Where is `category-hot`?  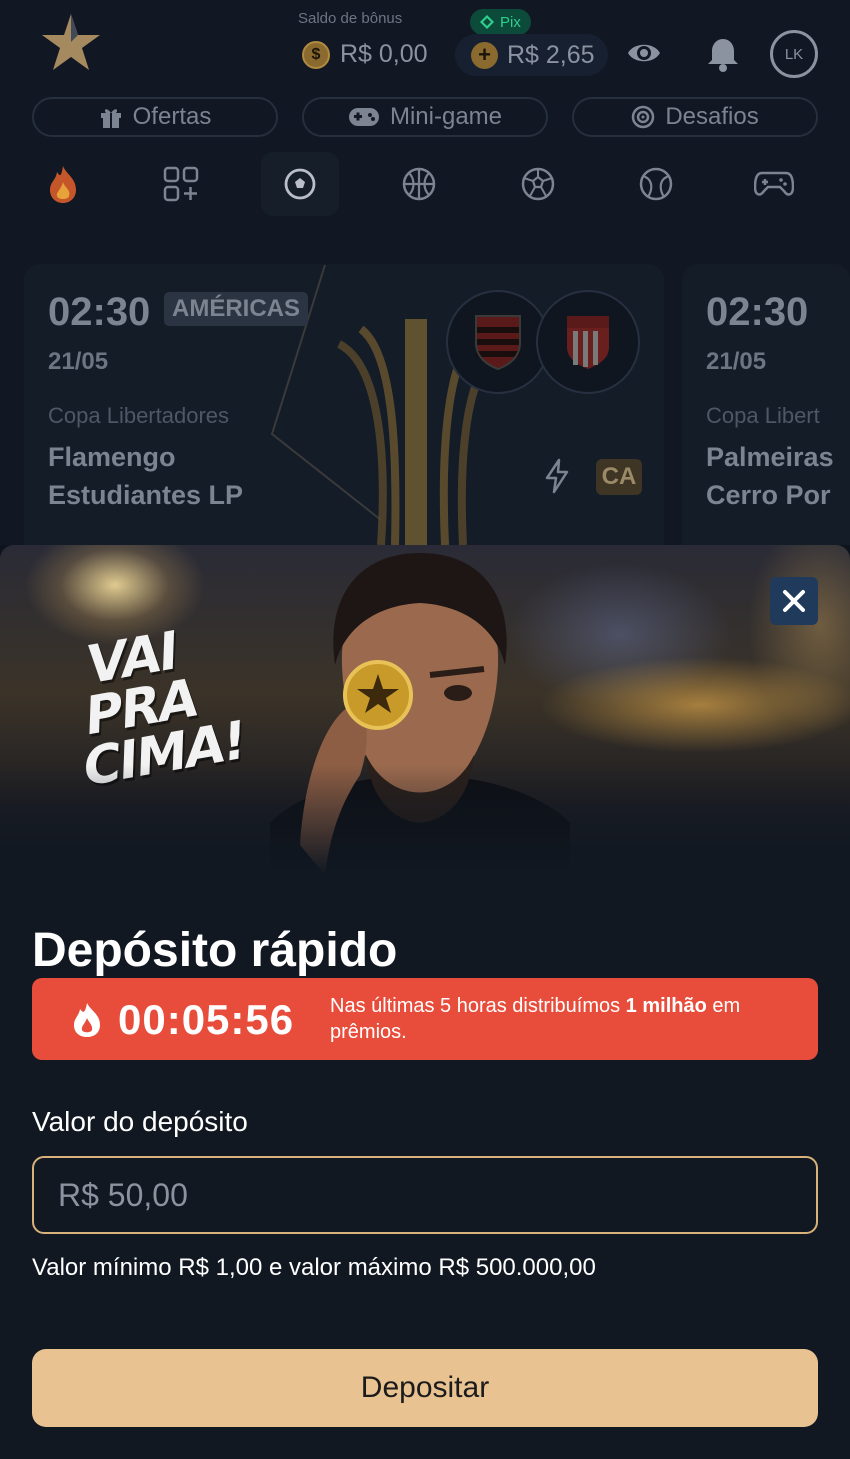
category-hot is located at coordinates (63, 184).